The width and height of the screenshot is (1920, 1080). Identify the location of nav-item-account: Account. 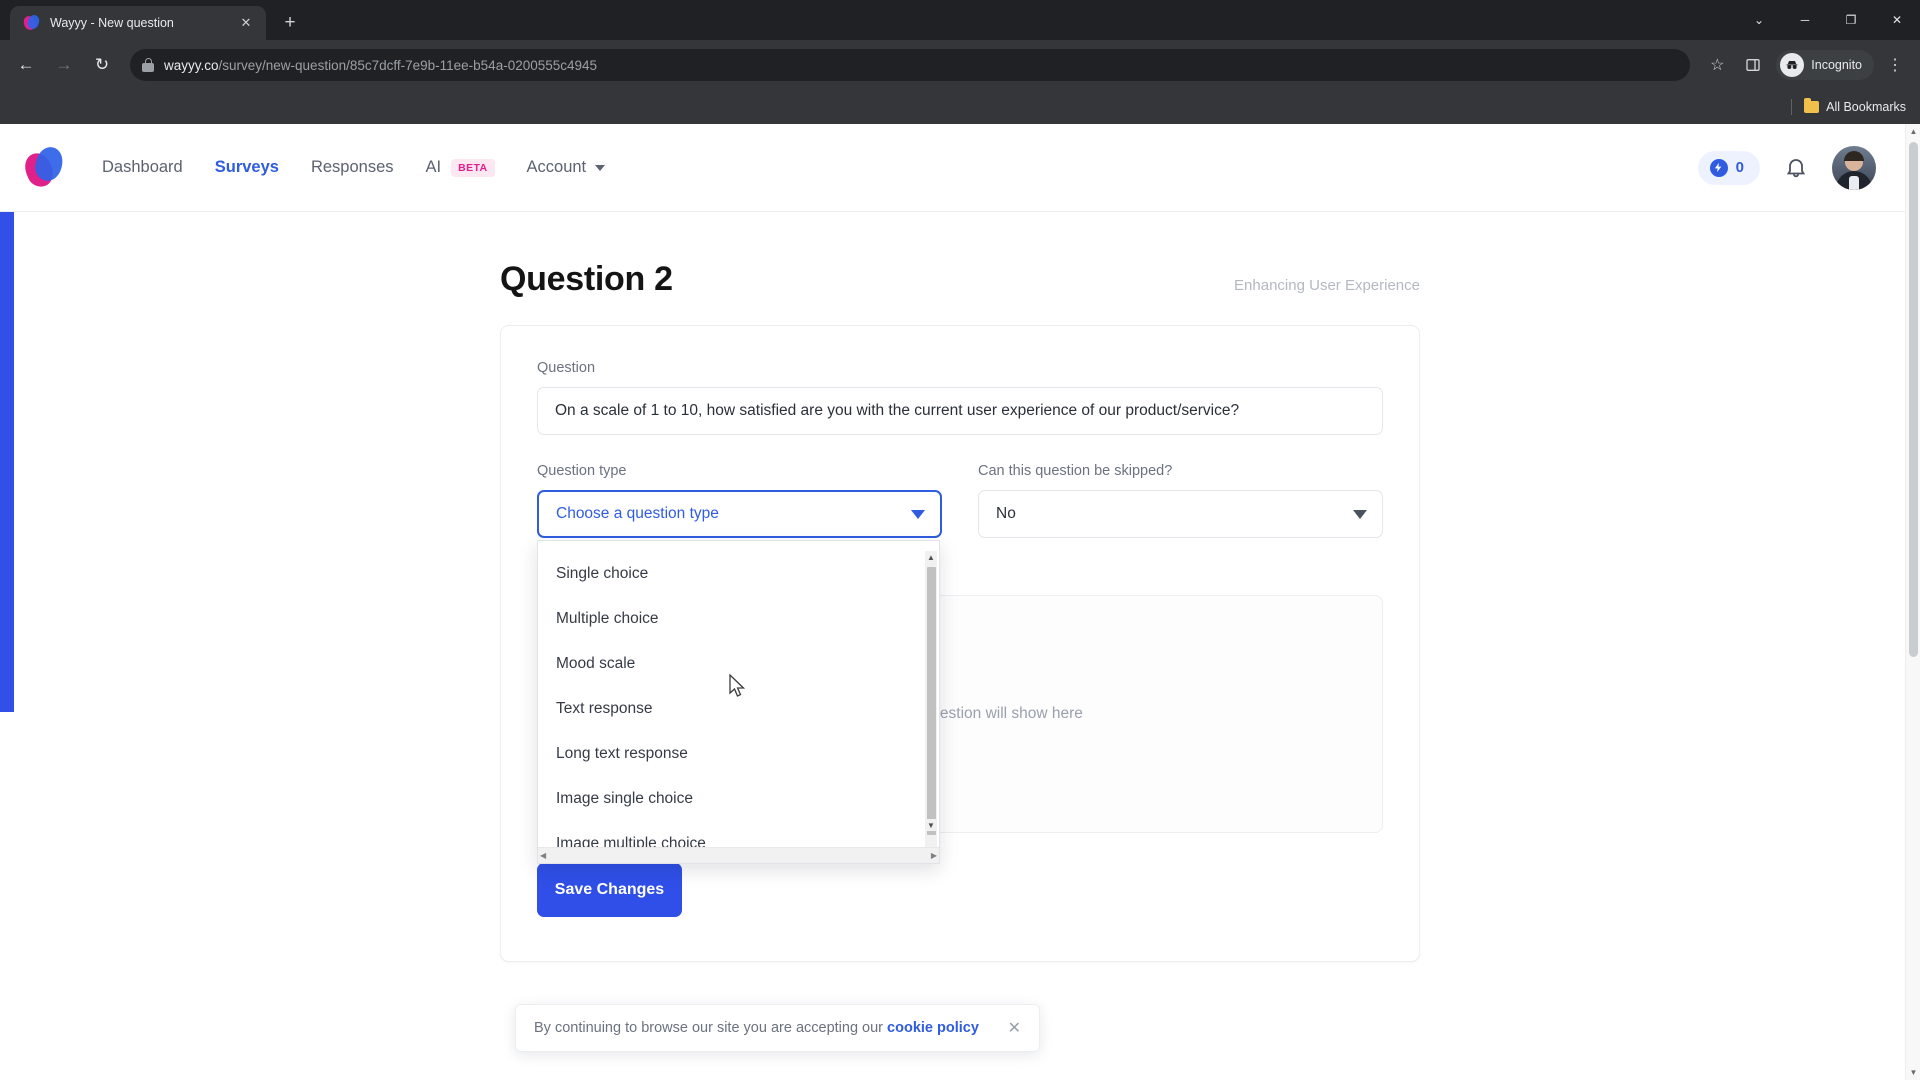
(566, 167).